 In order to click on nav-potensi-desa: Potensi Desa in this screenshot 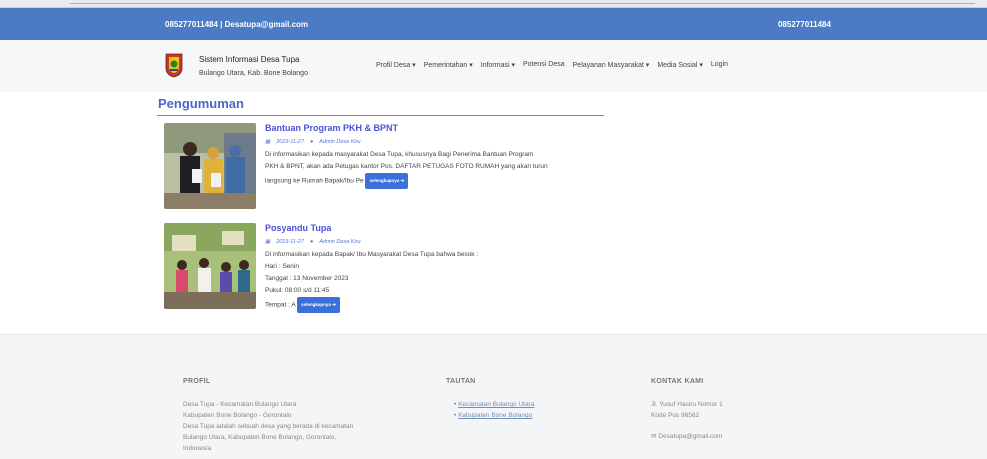, I will do `click(544, 65)`.